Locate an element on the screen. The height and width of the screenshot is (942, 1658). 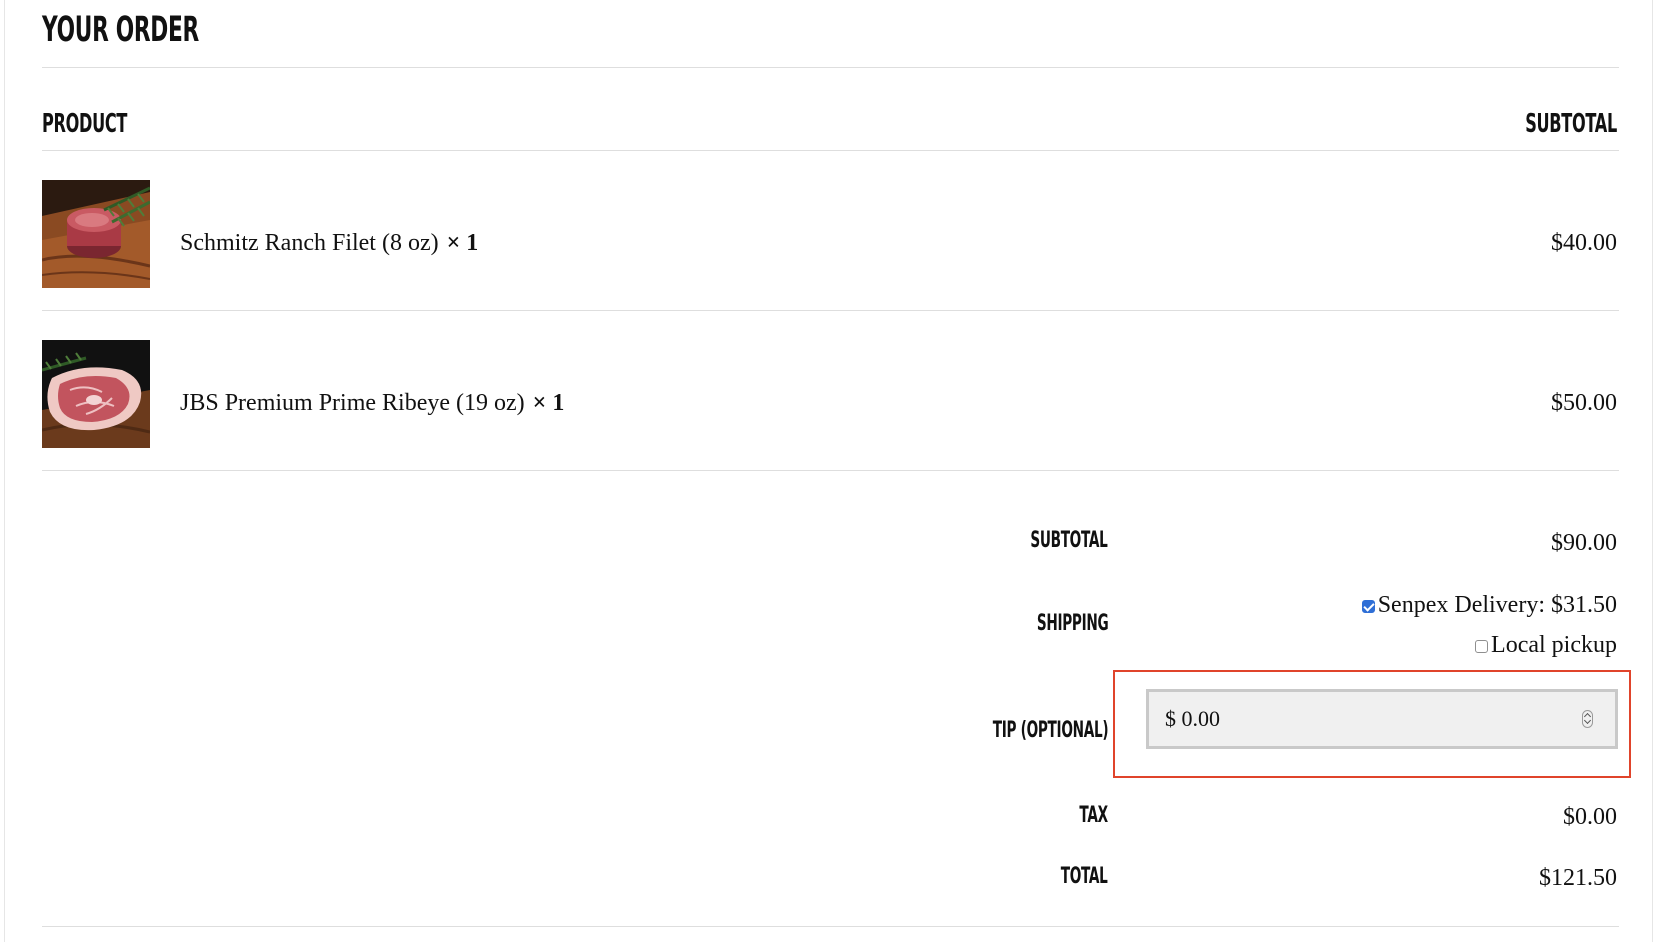
line-item-price: $40.00 is located at coordinates (1584, 243).